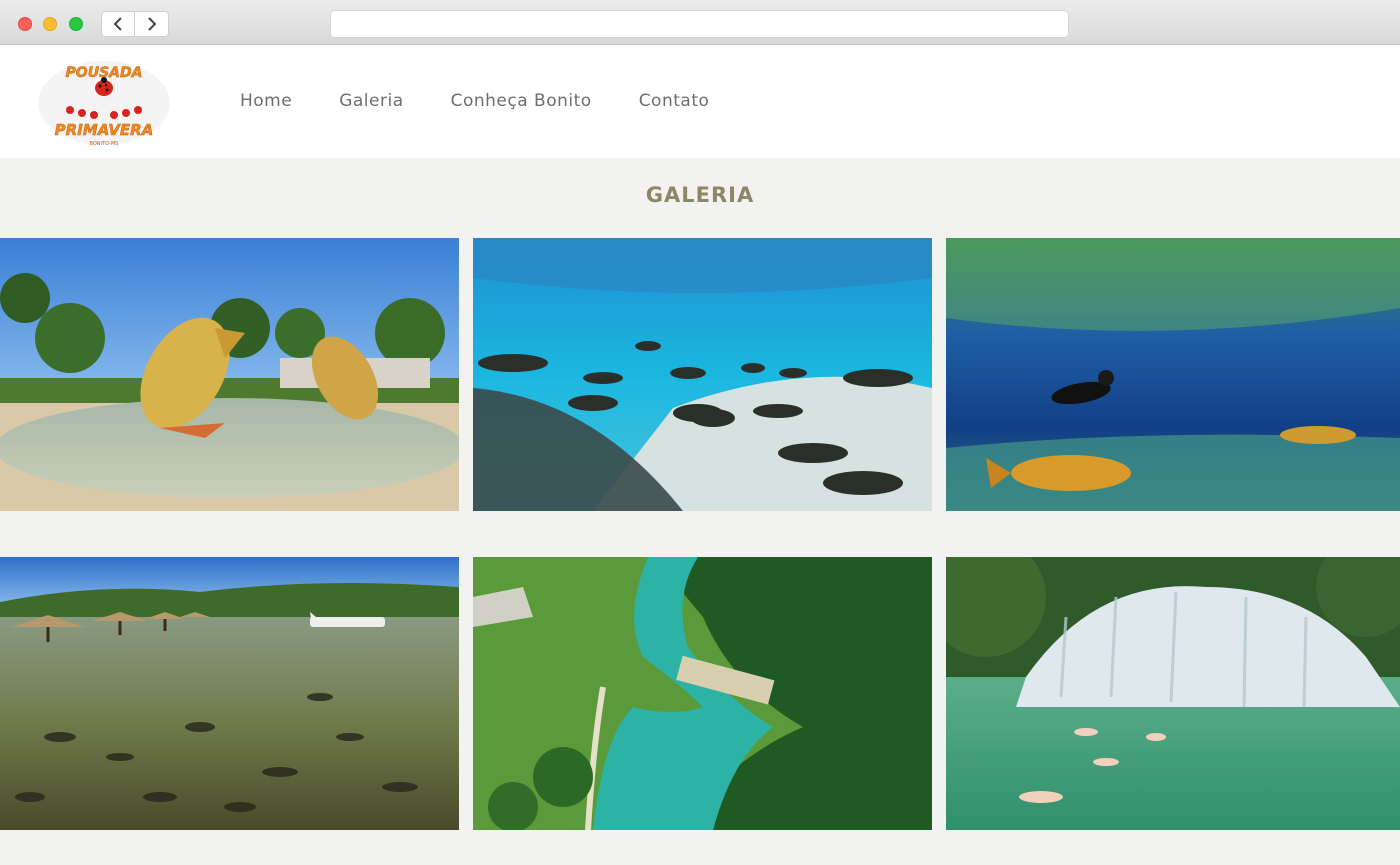 The width and height of the screenshot is (1400, 865). What do you see at coordinates (1173, 693) in the screenshot?
I see `gallery-photo-waterfall` at bounding box center [1173, 693].